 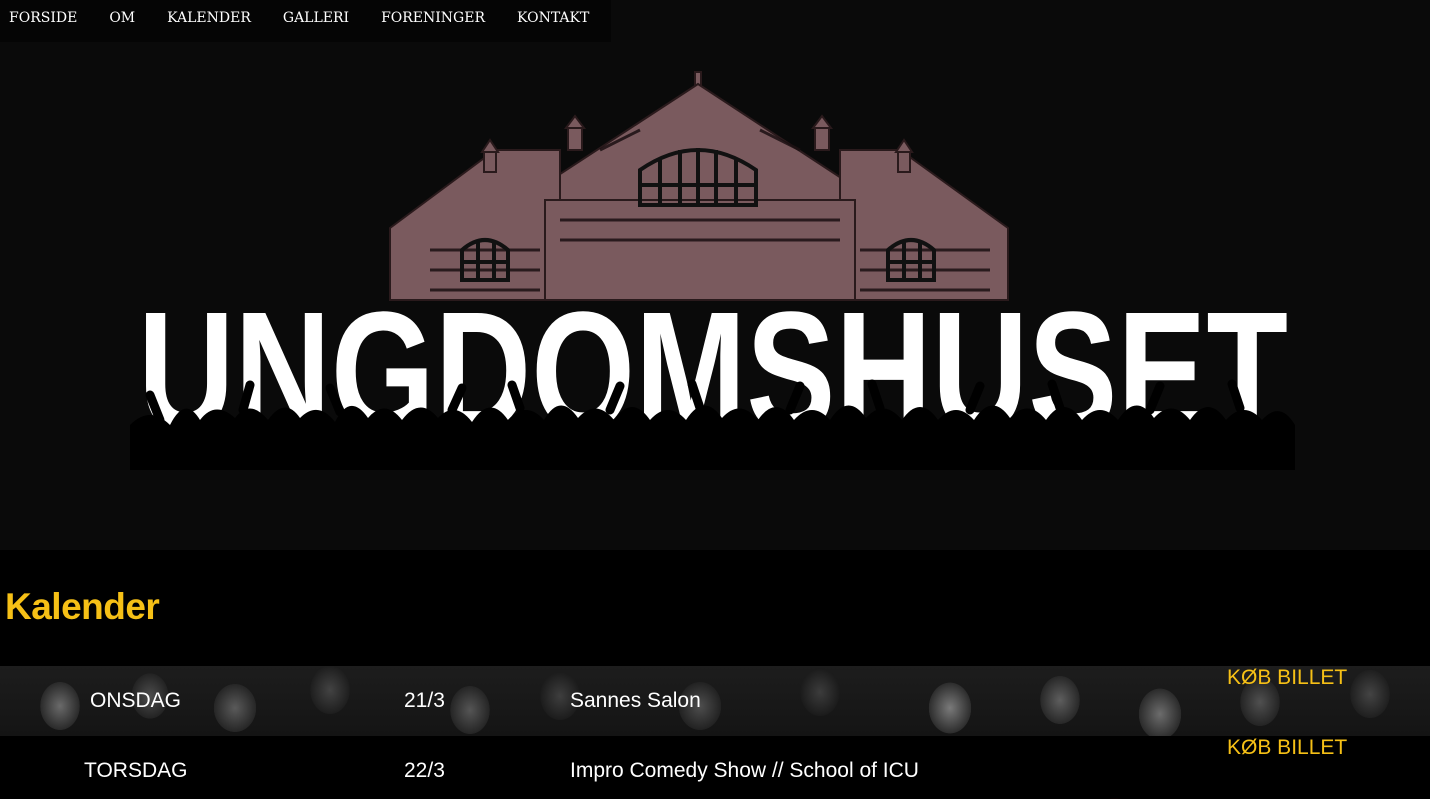 What do you see at coordinates (122, 18) in the screenshot?
I see `nav-item-om: OM` at bounding box center [122, 18].